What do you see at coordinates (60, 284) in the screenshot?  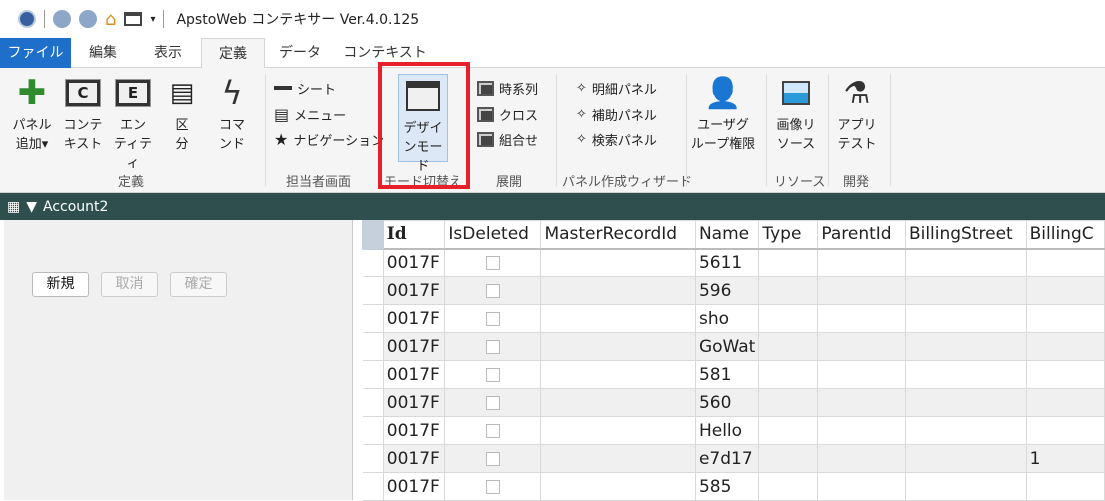 I see `new-button: 新規` at bounding box center [60, 284].